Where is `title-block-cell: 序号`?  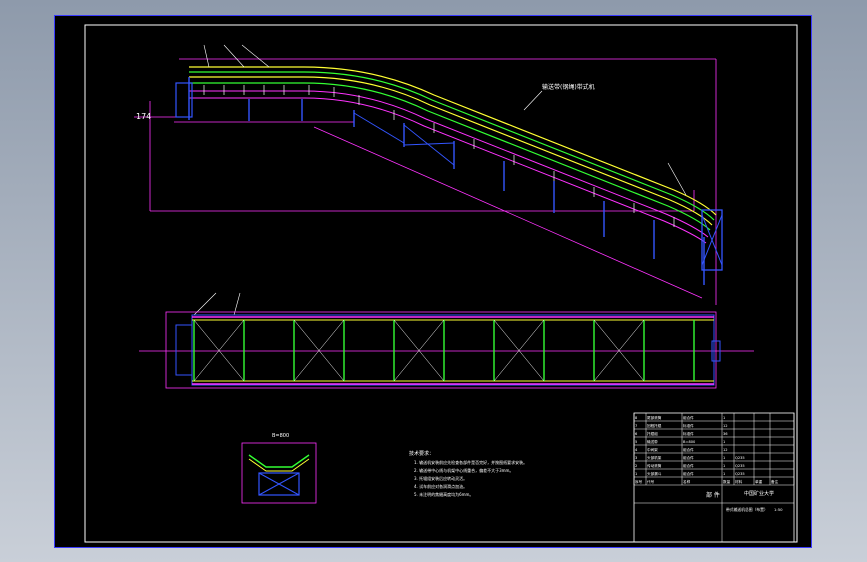
title-block-cell: 序号 is located at coordinates (639, 481).